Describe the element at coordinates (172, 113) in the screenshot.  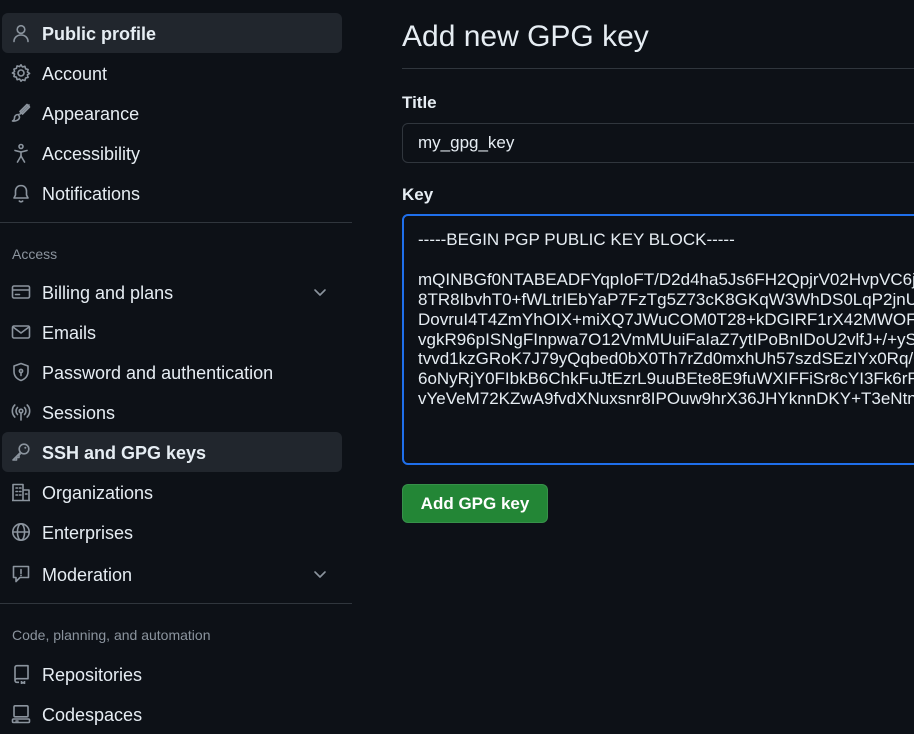
I see `sidebar-item-appearance: Appearance` at that location.